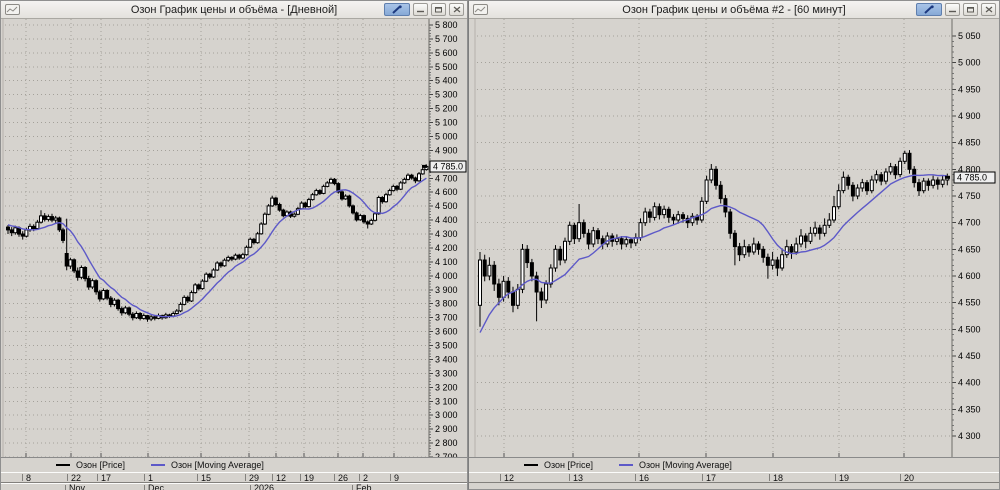 This screenshot has height=490, width=1000. Describe the element at coordinates (12, 9) in the screenshot. I see `chart-window-icon` at that location.